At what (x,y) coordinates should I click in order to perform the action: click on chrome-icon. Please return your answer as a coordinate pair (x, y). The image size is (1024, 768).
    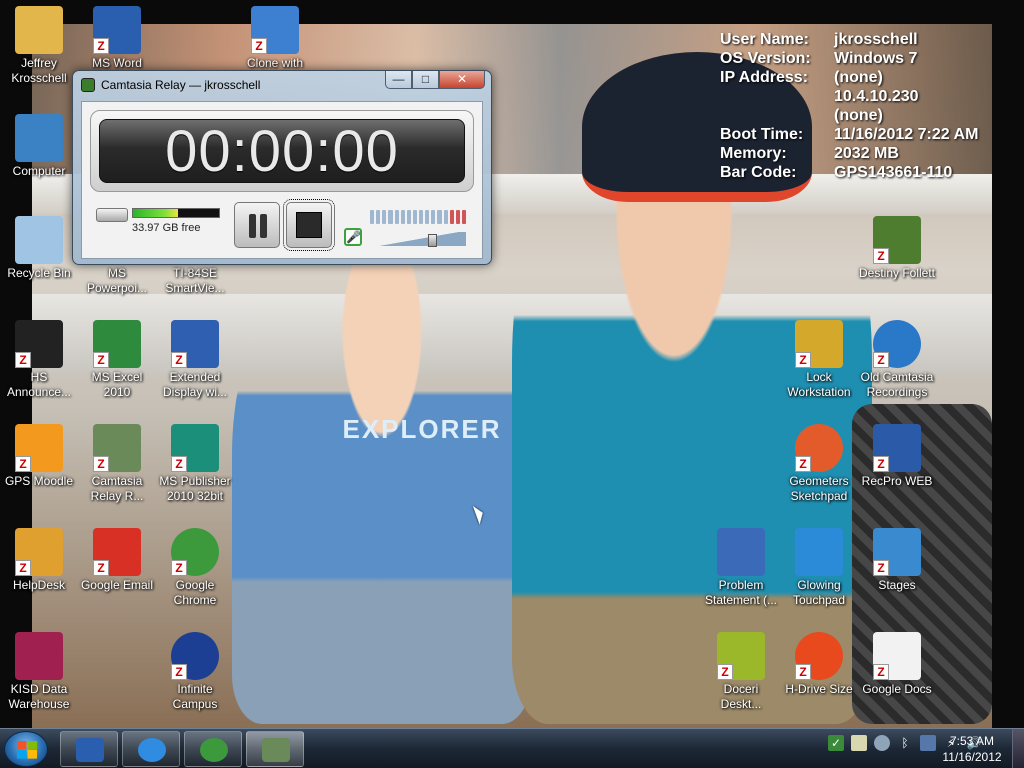
    Looking at the image, I should click on (214, 750).